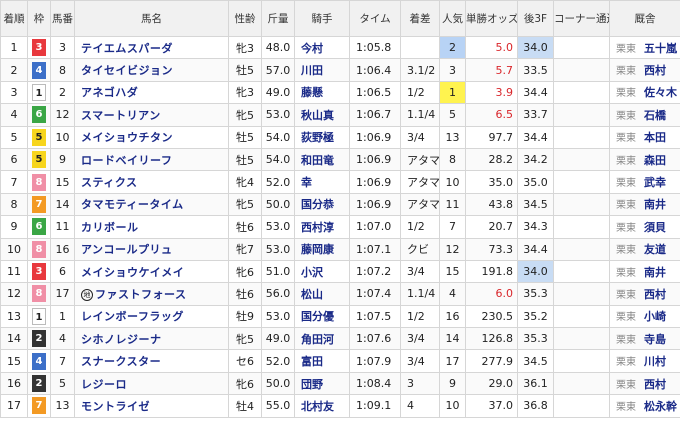  I want to click on trainer-link: 森田, so click(655, 160).